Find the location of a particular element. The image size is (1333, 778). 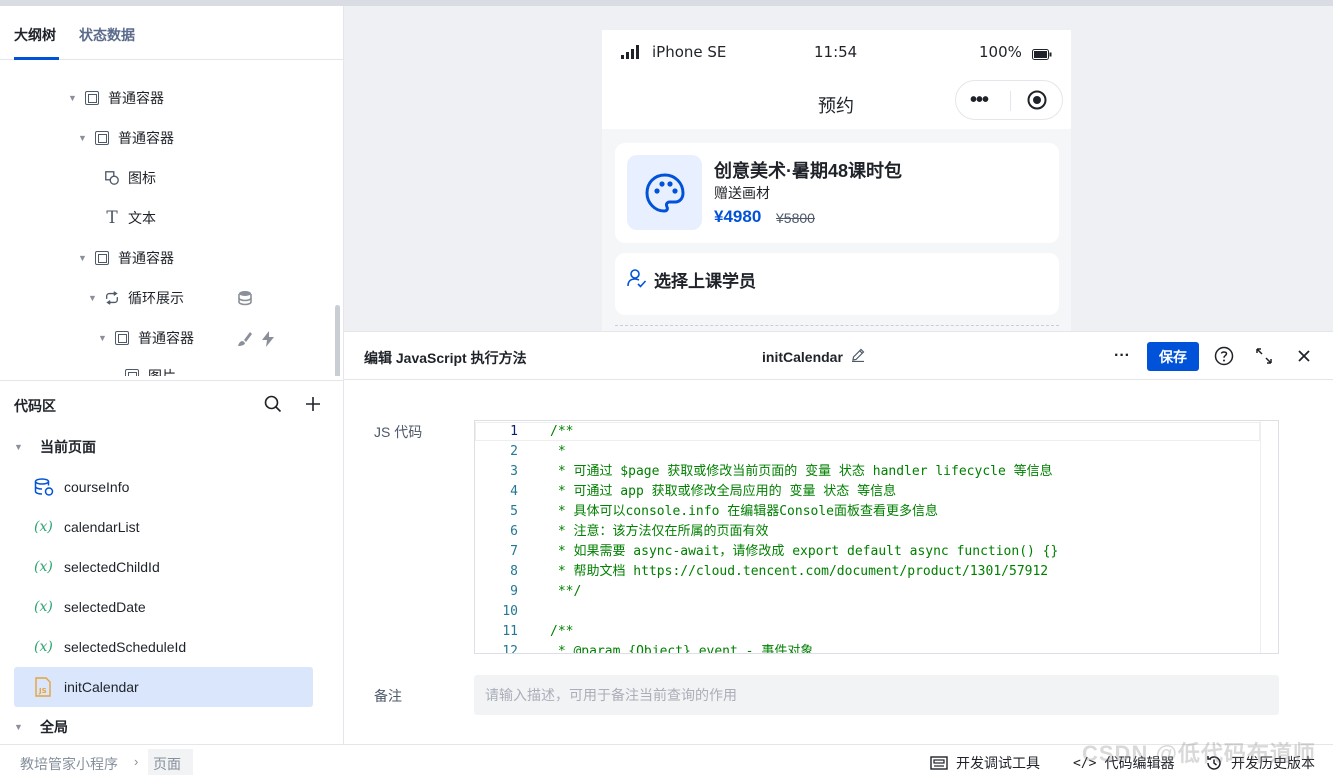

code-item-calendar-list: (x) calendarList is located at coordinates (163, 527).